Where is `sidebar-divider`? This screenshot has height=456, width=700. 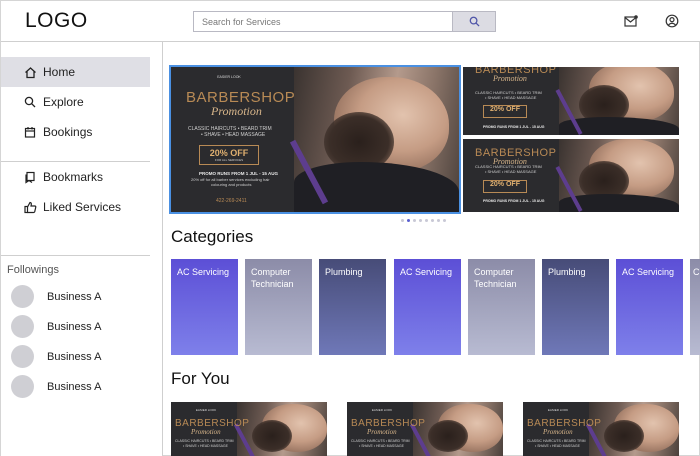 sidebar-divider is located at coordinates (75, 255).